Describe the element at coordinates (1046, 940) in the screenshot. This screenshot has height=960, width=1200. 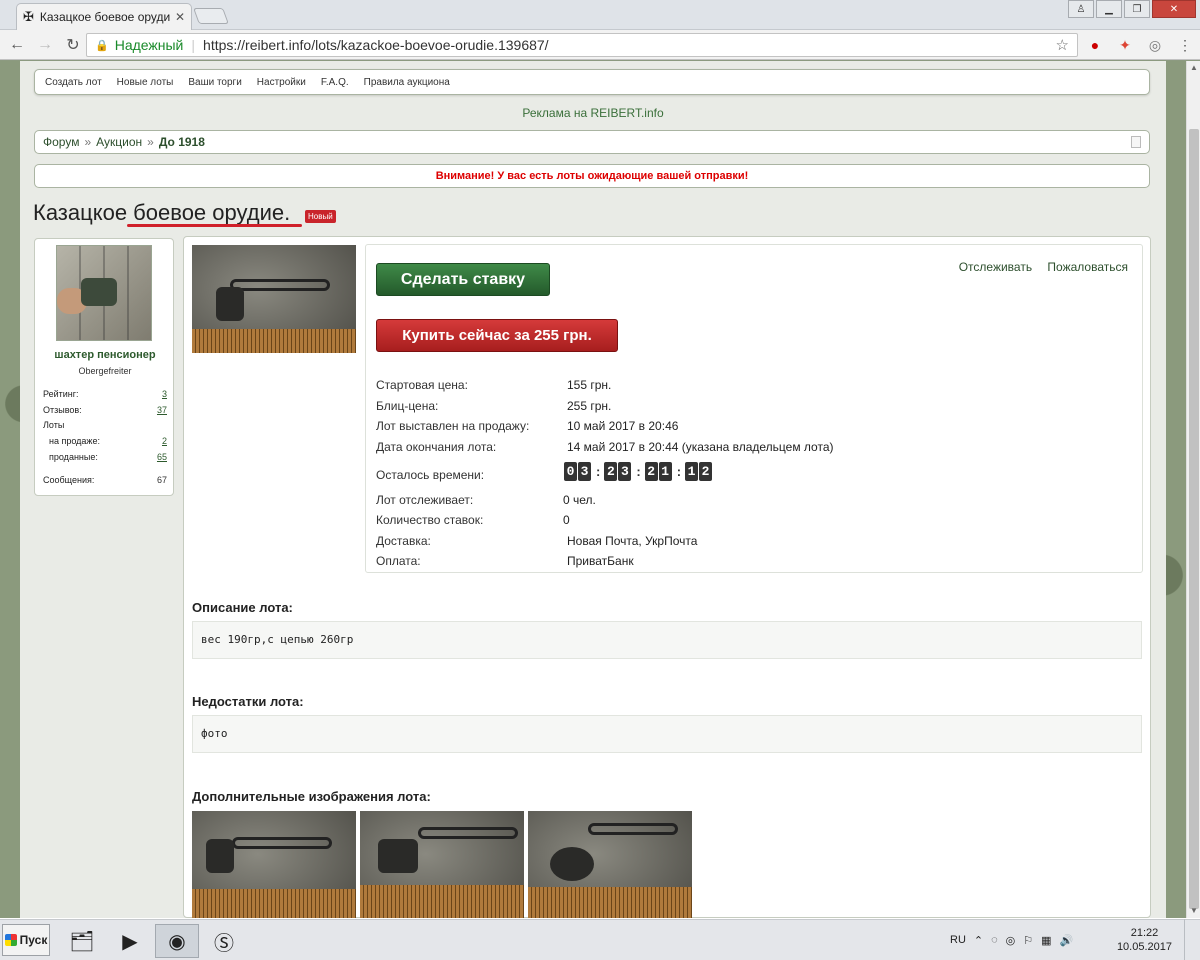
I see `network-icon: ▦` at that location.